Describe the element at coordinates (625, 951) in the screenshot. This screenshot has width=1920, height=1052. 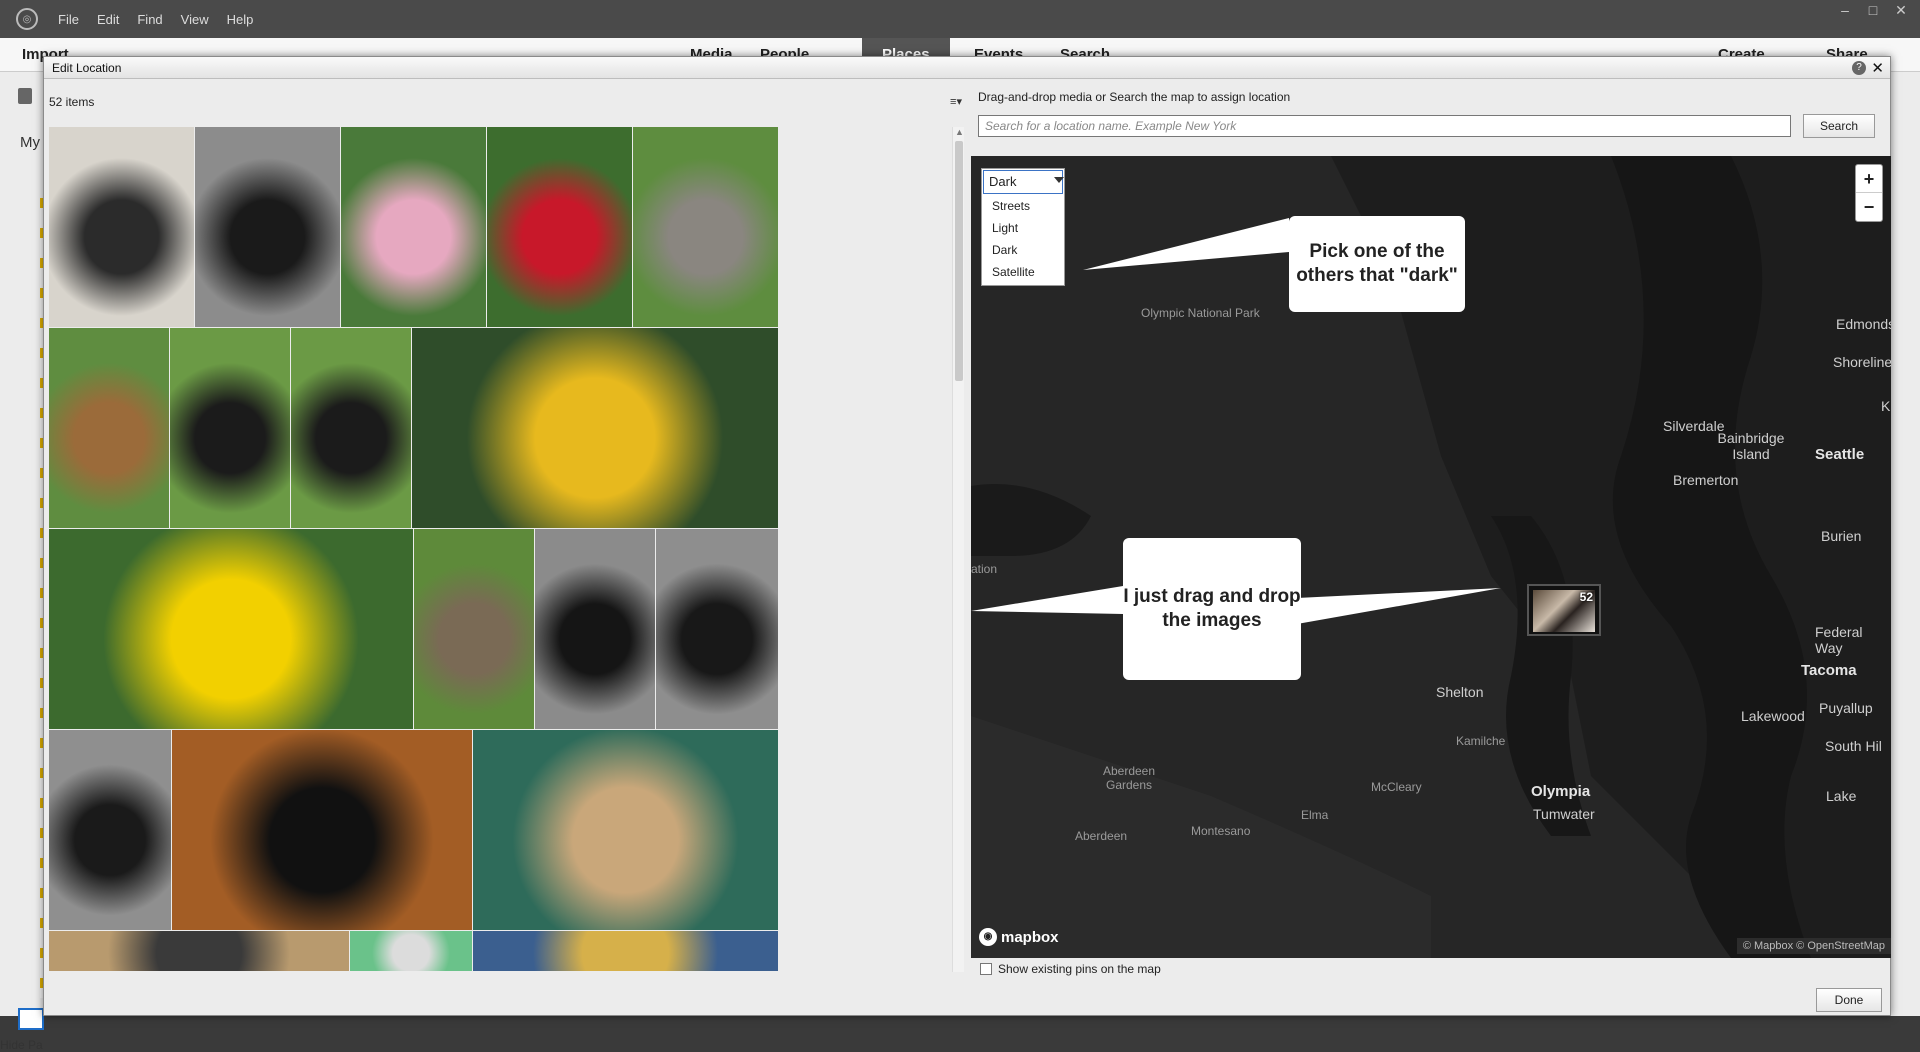
I see `thumbnail-posters` at that location.